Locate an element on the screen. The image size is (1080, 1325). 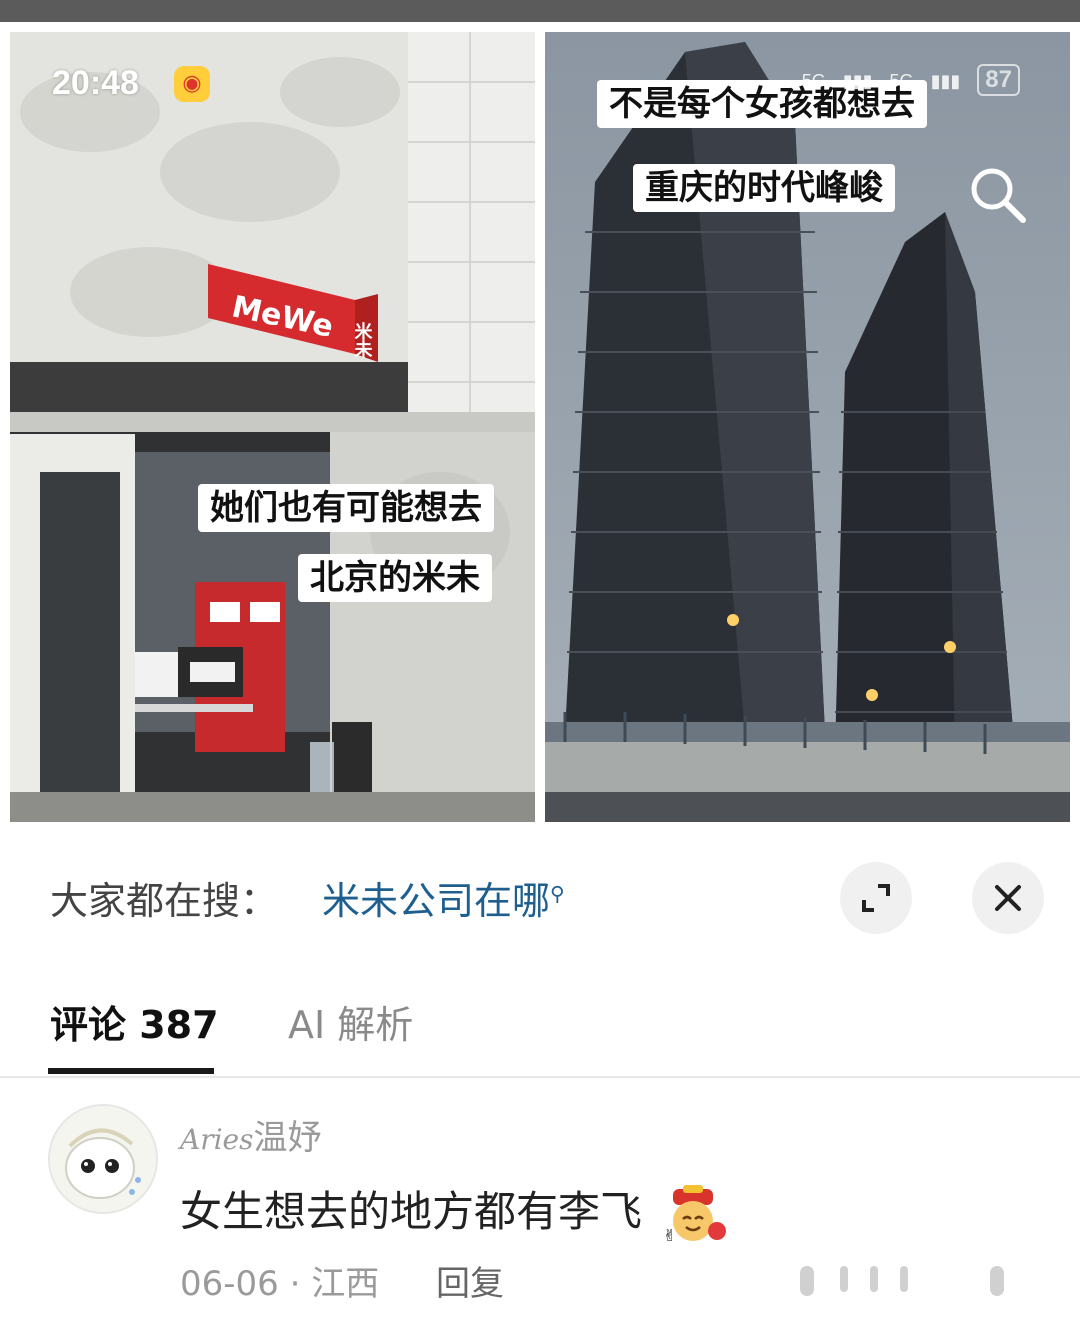
comment-tabs: 评论 387 AI 解析 is located at coordinates (540, 1029).